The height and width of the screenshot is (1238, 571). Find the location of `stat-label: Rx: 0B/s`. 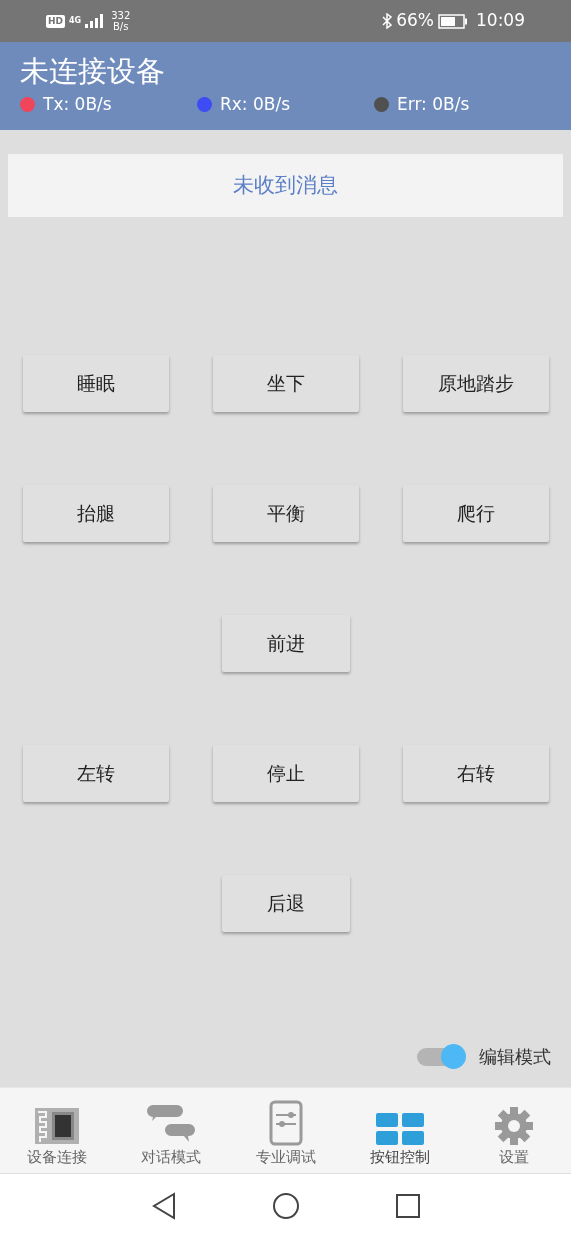

stat-label: Rx: 0B/s is located at coordinates (255, 104).